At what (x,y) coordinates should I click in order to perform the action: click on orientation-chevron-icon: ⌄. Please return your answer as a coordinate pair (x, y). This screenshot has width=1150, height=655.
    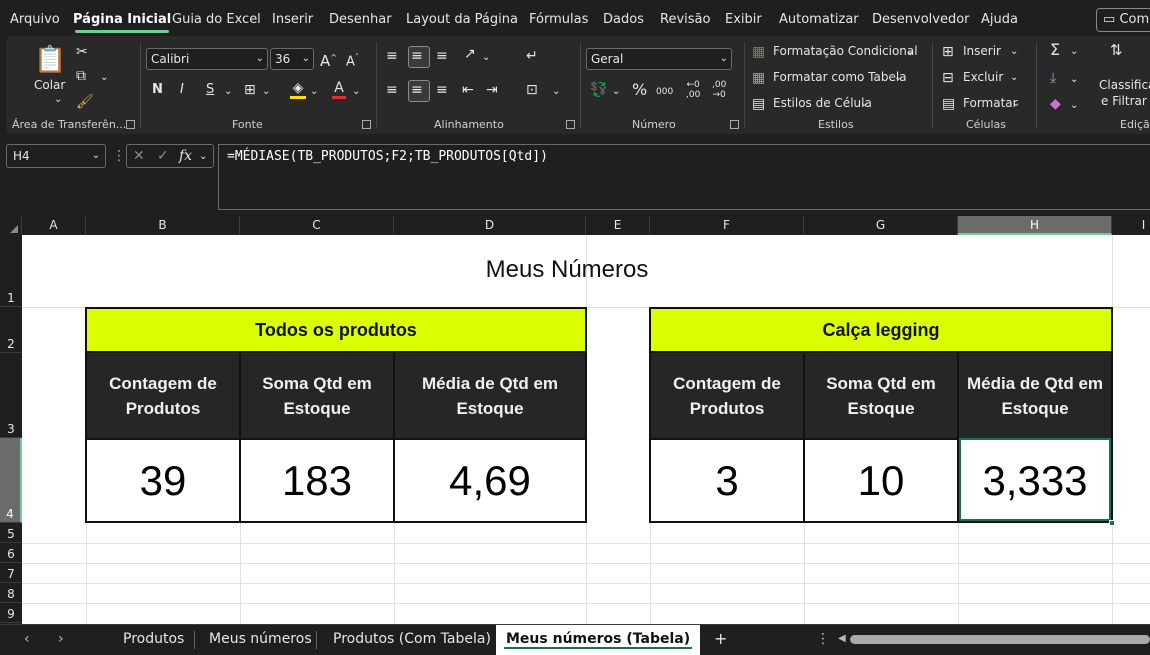
    Looking at the image, I should click on (486, 58).